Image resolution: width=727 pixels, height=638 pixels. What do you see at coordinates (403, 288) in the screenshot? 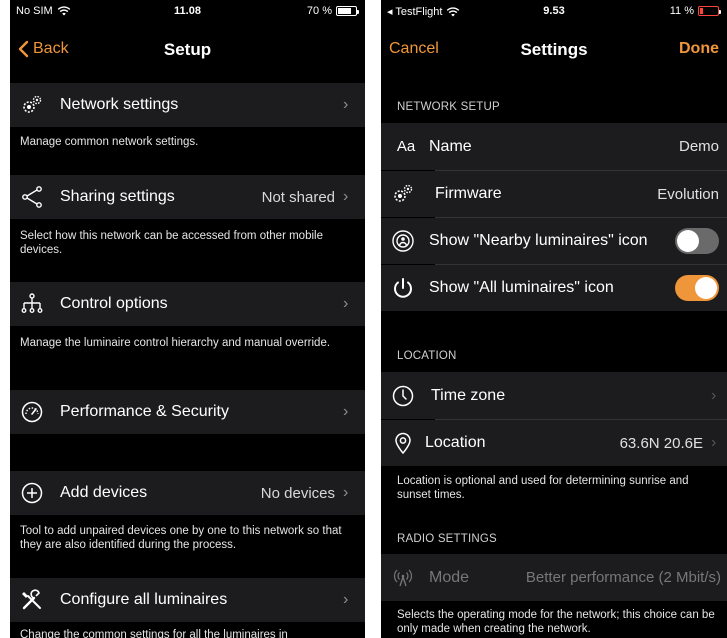
I see `power-icon` at bounding box center [403, 288].